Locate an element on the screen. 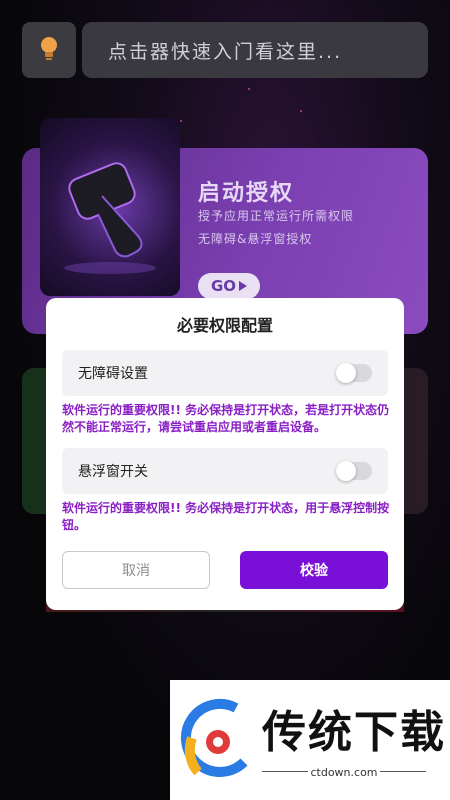 The width and height of the screenshot is (450, 800). overlay-note: 软件运行的重要权限!! 务必保持是打开状态，用于悬浮控制按钮。 is located at coordinates (226, 516).